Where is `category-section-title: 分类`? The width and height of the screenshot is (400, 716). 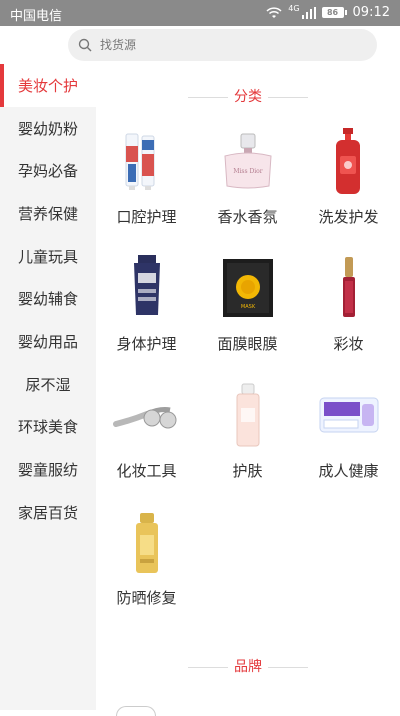 category-section-title: 分类 is located at coordinates (248, 97).